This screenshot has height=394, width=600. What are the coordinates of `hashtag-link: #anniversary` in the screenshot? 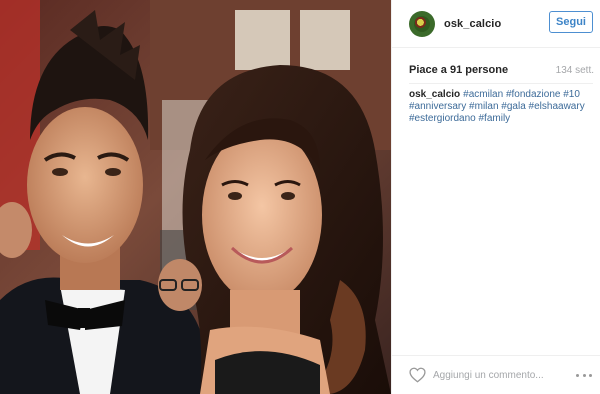 It's located at (437, 106).